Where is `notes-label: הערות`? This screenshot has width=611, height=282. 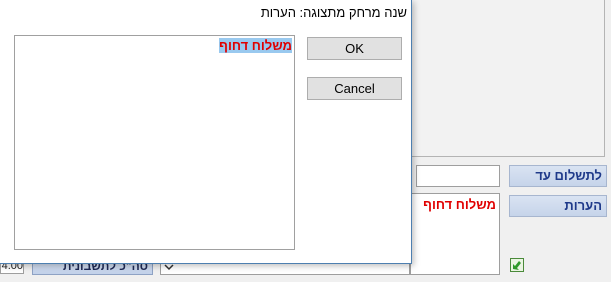 notes-label: הערות is located at coordinates (558, 206).